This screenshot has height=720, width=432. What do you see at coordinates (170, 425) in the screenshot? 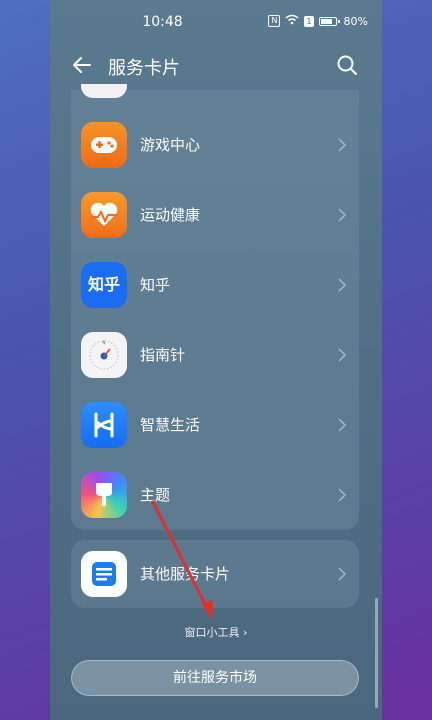
I see `list-item-label: 智慧生活` at bounding box center [170, 425].